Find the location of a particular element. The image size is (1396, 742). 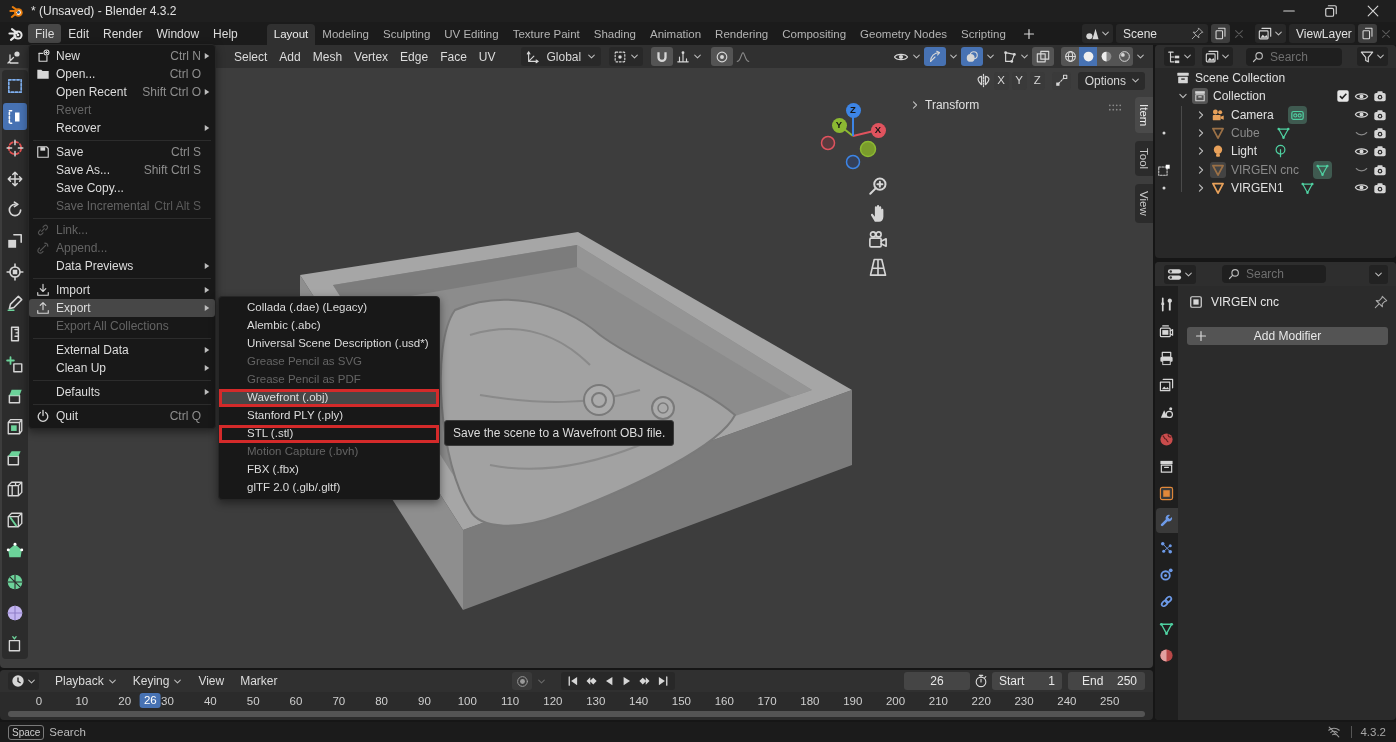

sidebar-tab: View is located at coordinates (1144, 204).